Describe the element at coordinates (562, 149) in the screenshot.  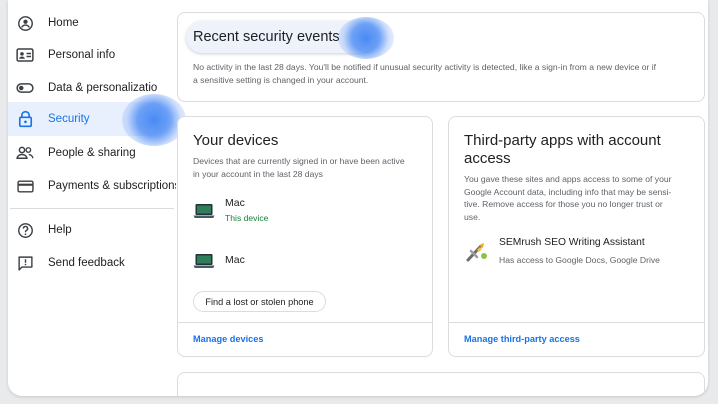
I see `third-party-title: Third-party apps with account access` at that location.